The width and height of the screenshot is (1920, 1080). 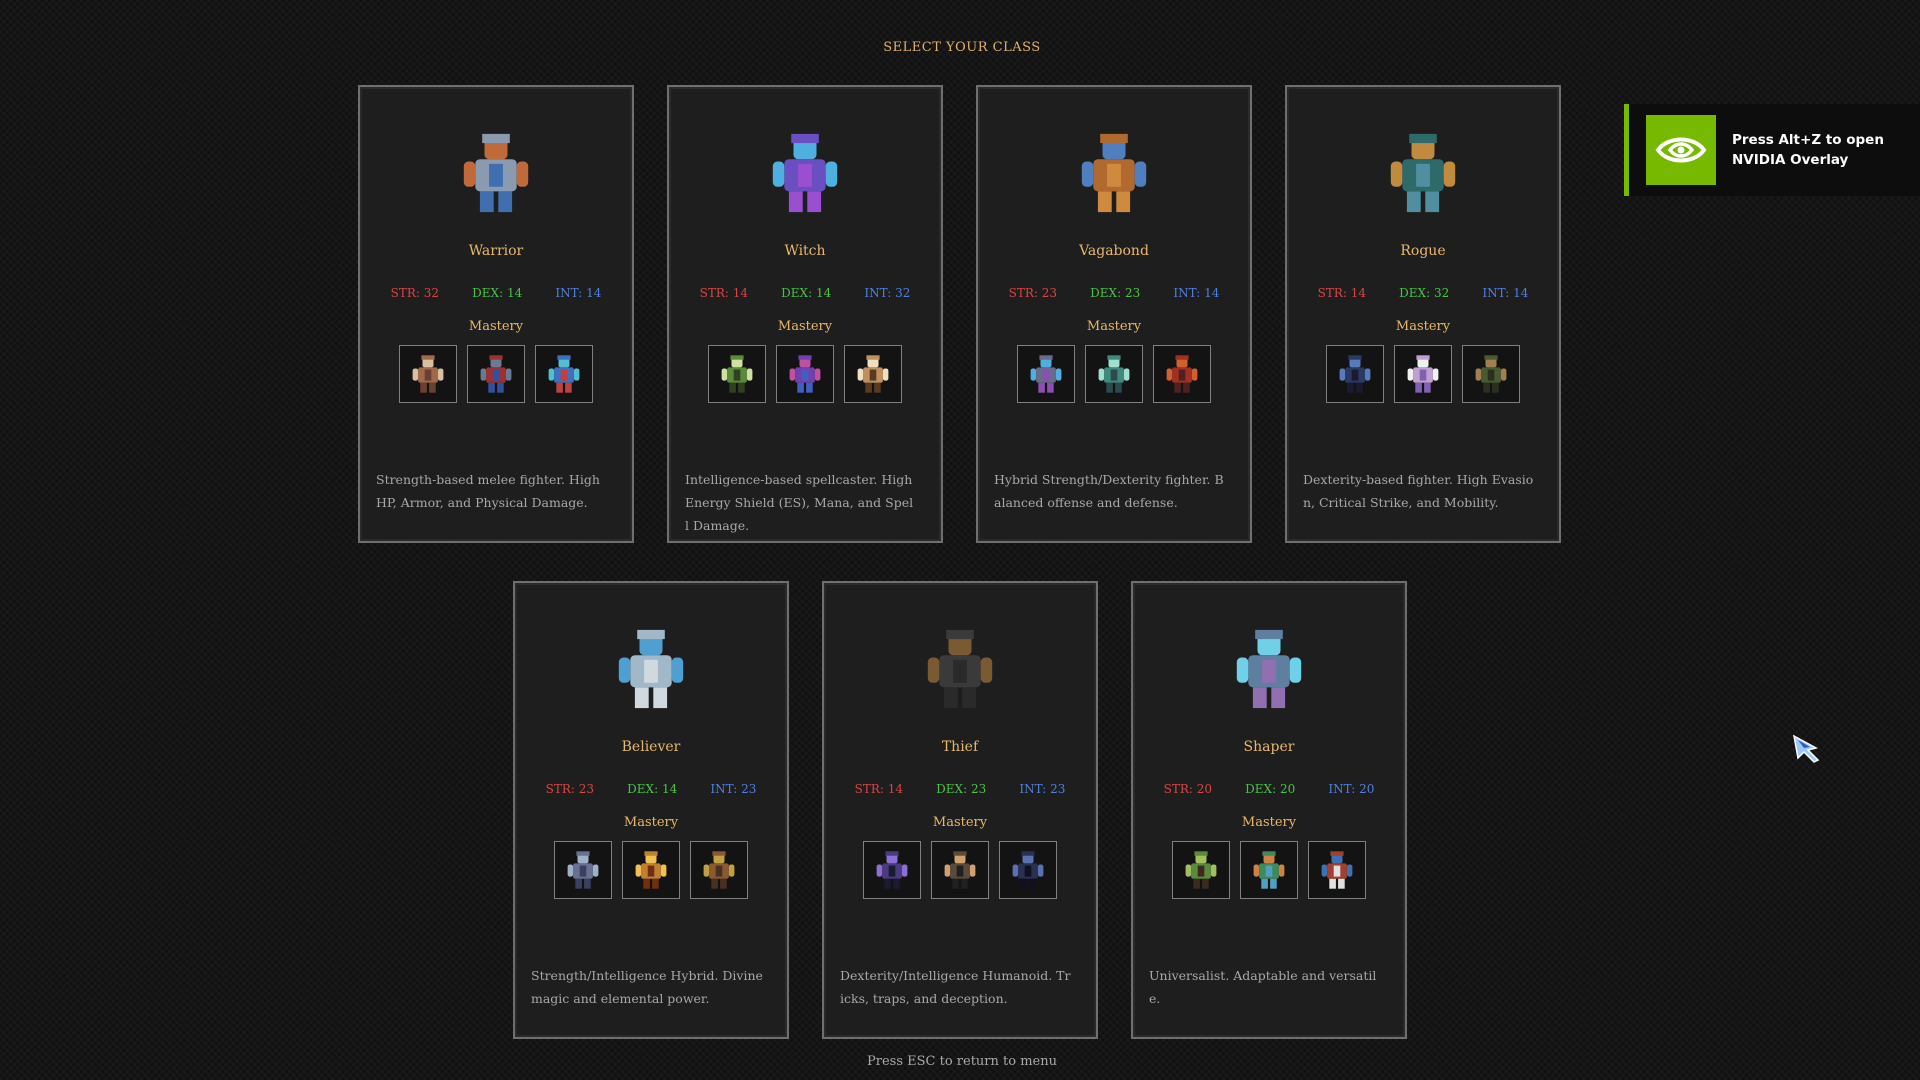 I want to click on golem-icon, so click(x=1269, y=870).